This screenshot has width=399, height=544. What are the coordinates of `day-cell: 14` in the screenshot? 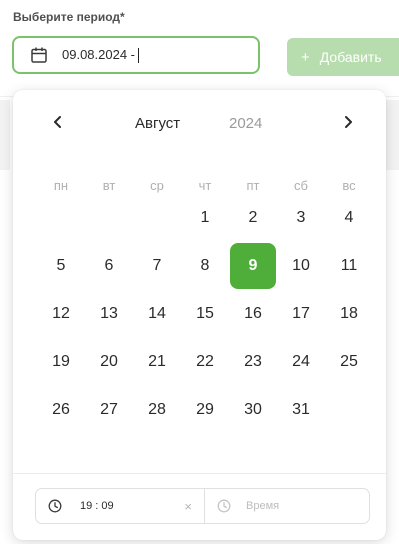 It's located at (157, 314).